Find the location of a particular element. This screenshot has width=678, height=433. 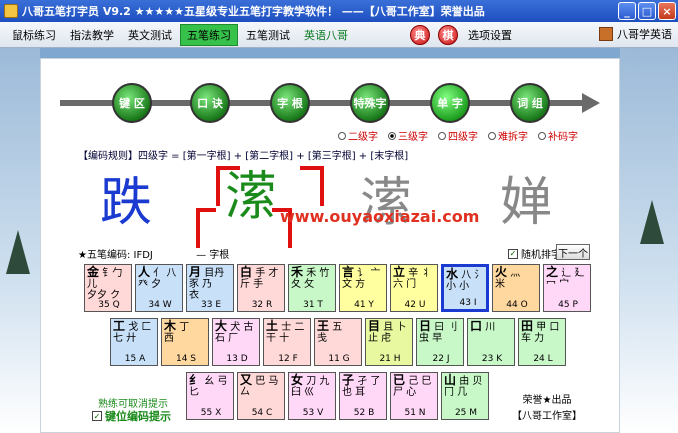

key-root-line: 七 廾 is located at coordinates (125, 338).